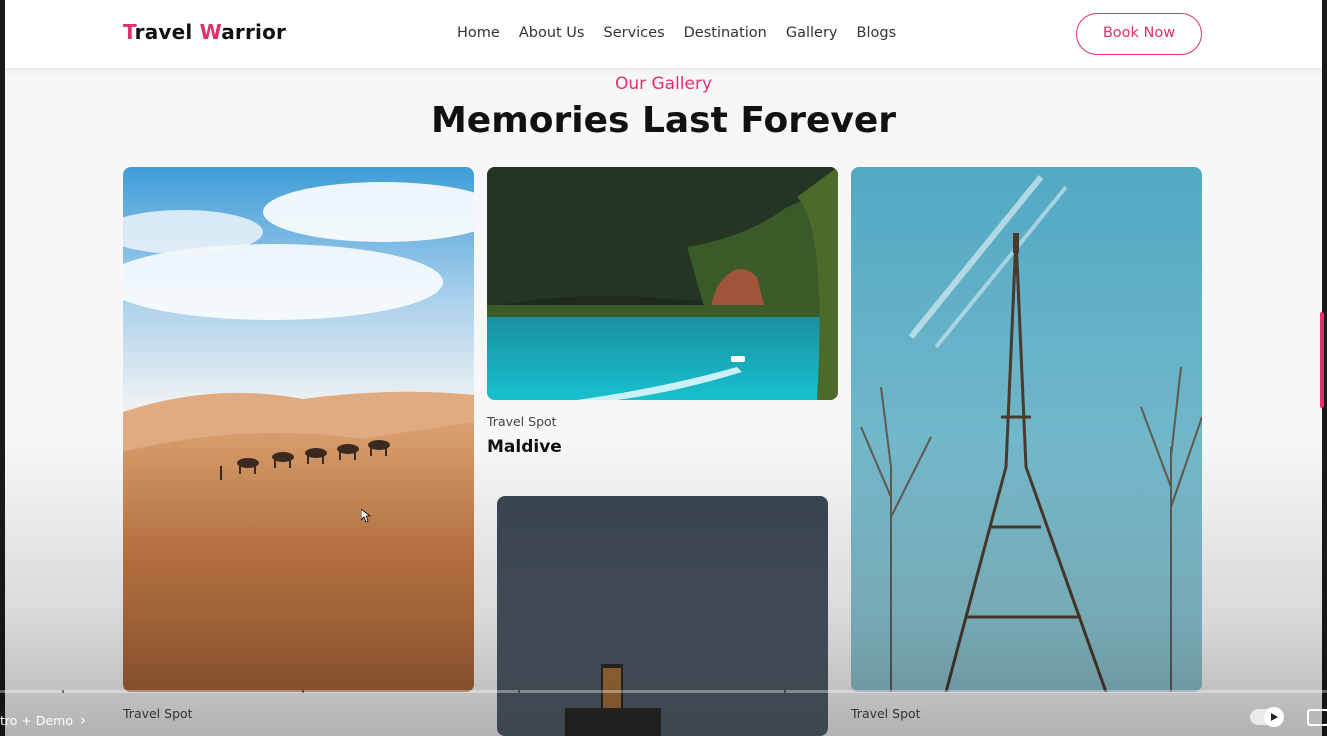  What do you see at coordinates (1274, 717) in the screenshot?
I see `play-icon` at bounding box center [1274, 717].